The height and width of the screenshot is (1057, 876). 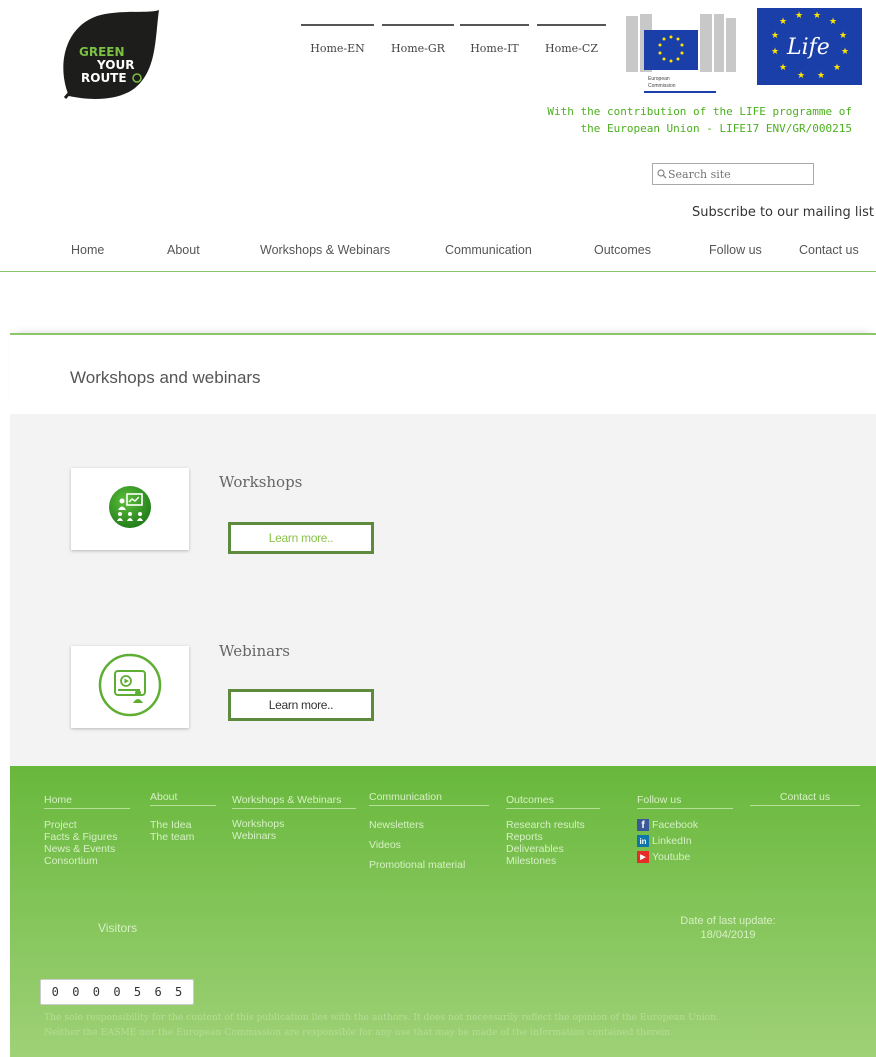 What do you see at coordinates (488, 250) in the screenshot?
I see `nav-communication: Communication` at bounding box center [488, 250].